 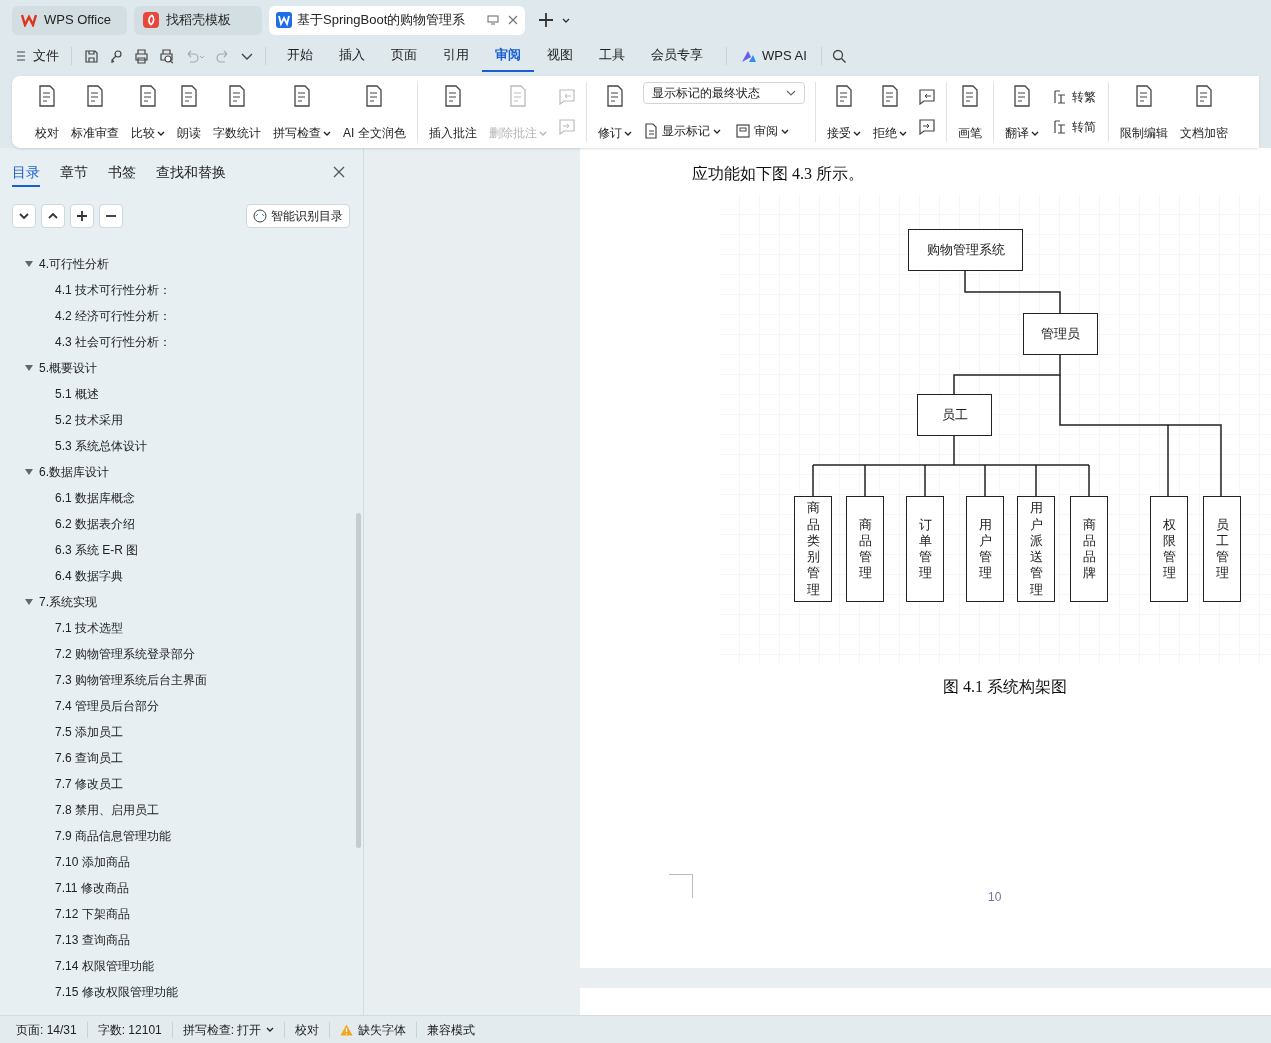 What do you see at coordinates (191, 172) in the screenshot?
I see `pane-tab: 查找和替换` at bounding box center [191, 172].